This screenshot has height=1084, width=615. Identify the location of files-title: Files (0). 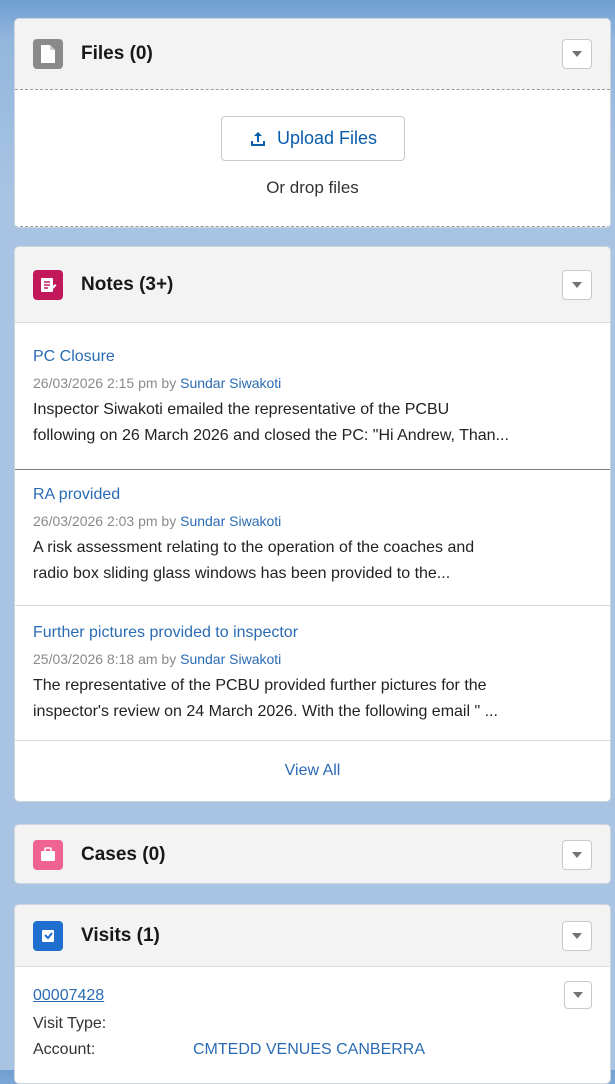
(117, 53).